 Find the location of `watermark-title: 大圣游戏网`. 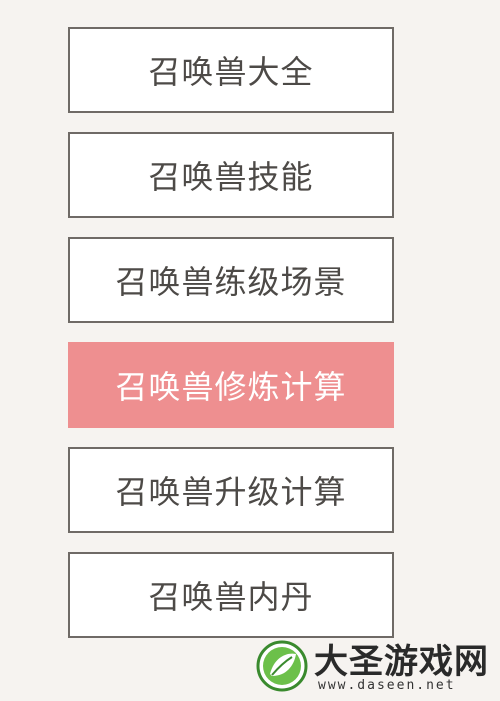

watermark-title: 大圣游戏网 is located at coordinates (401, 662).